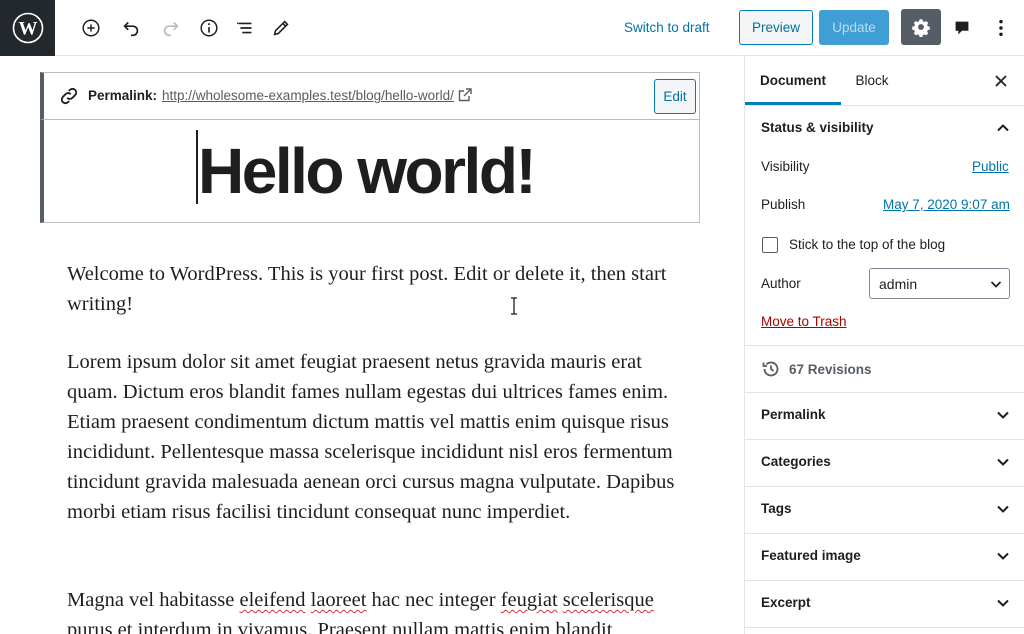 The width and height of the screenshot is (1024, 634). Describe the element at coordinates (1003, 128) in the screenshot. I see `chevron-up-icon` at that location.